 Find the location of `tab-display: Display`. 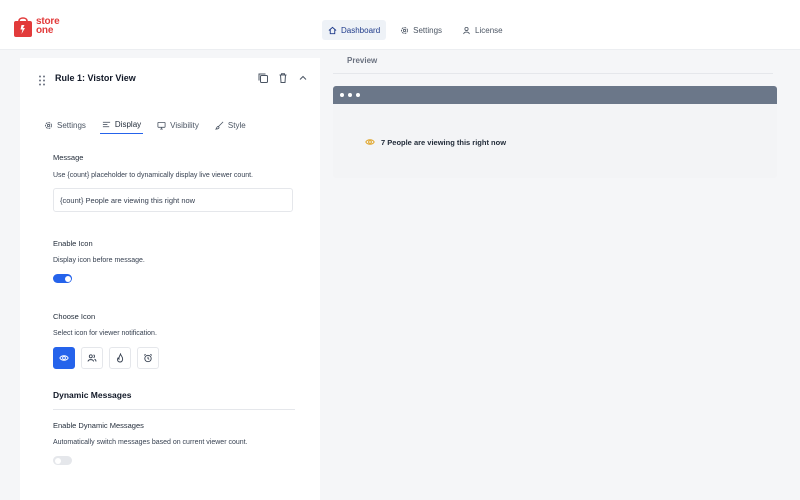

tab-display: Display is located at coordinates (121, 125).